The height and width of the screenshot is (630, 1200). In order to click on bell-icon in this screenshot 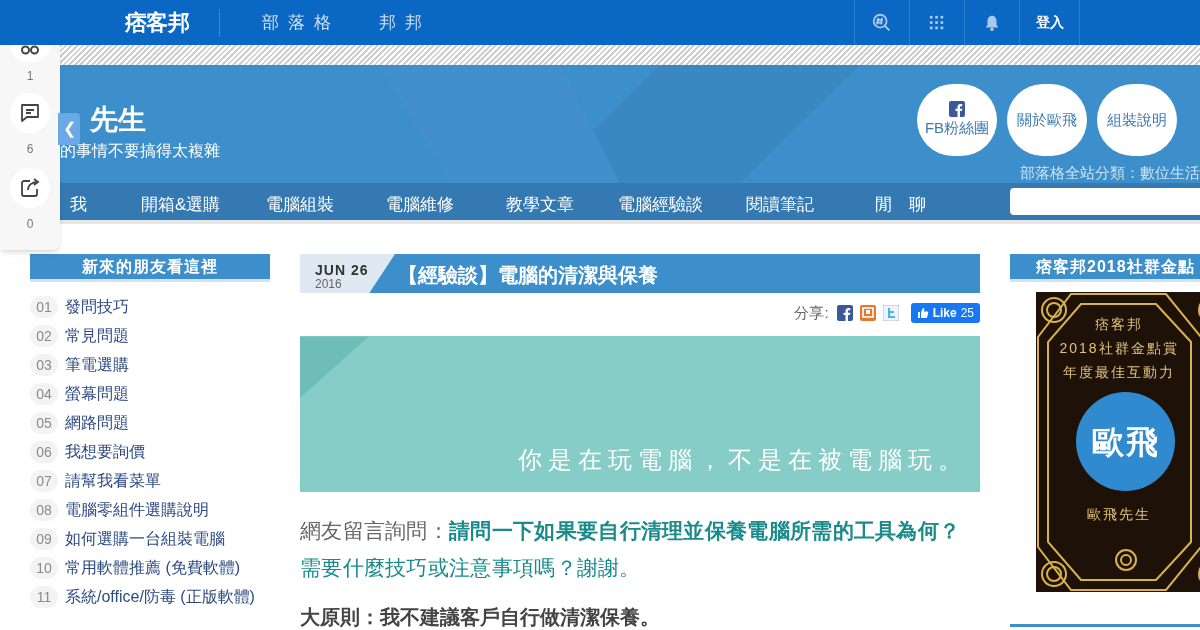, I will do `click(992, 22)`.